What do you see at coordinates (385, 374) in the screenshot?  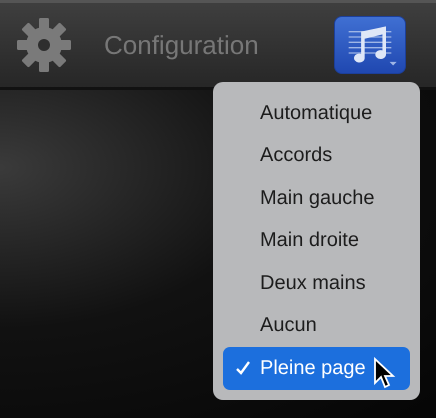 I see `mouse-pointer-icon` at bounding box center [385, 374].